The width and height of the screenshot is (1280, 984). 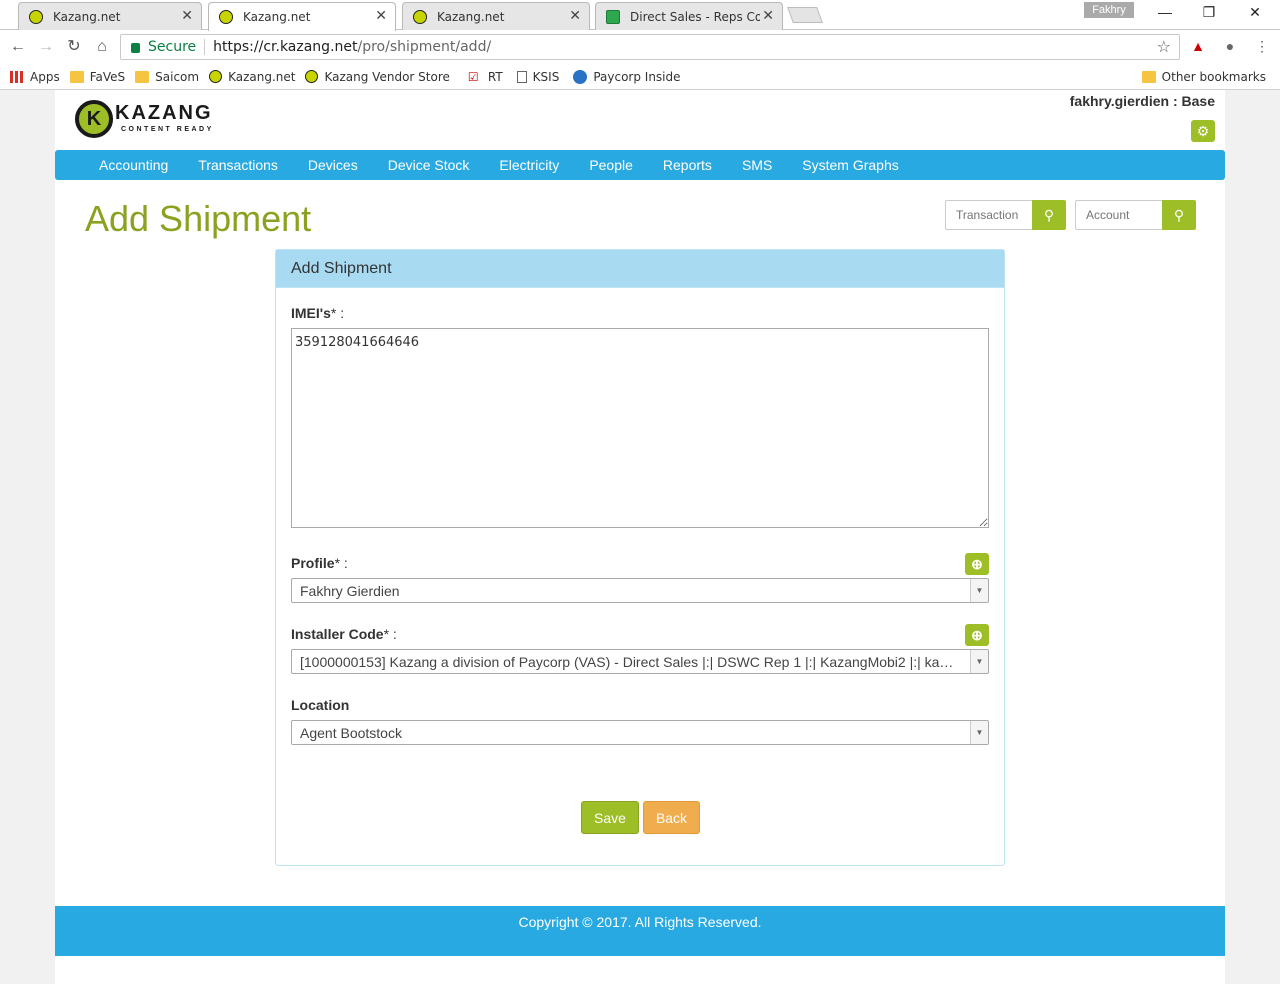 What do you see at coordinates (610, 817) in the screenshot?
I see `save-button: Save` at bounding box center [610, 817].